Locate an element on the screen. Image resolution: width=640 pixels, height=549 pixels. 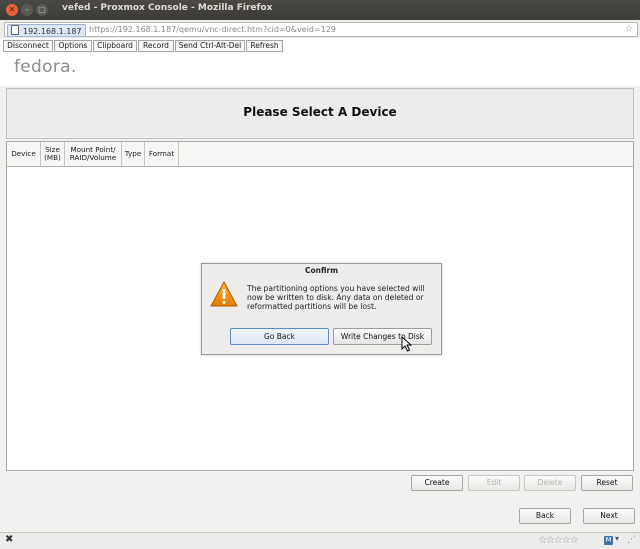
column-device: Device is located at coordinates (24, 154).